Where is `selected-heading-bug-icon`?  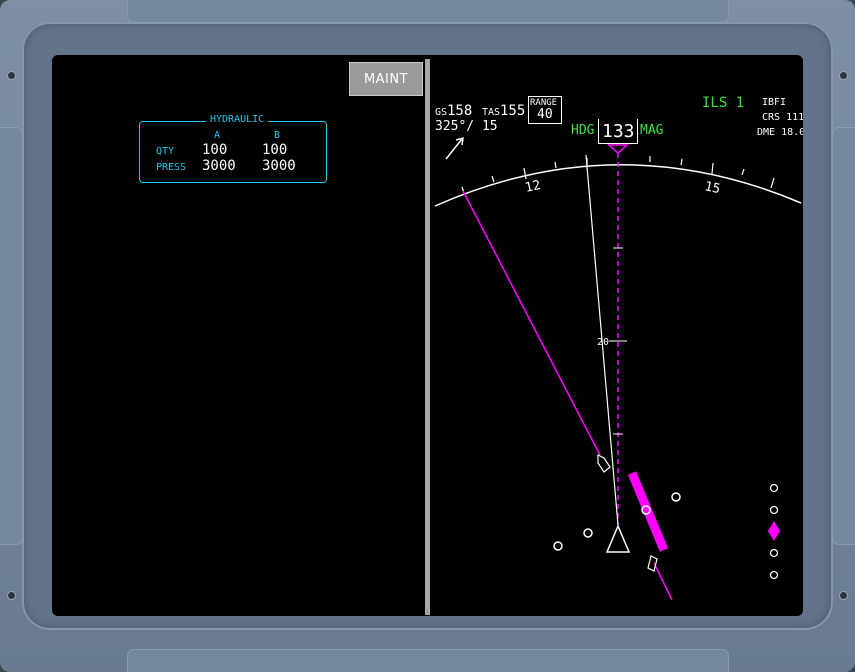
selected-heading-bug-icon is located at coordinates (618, 149).